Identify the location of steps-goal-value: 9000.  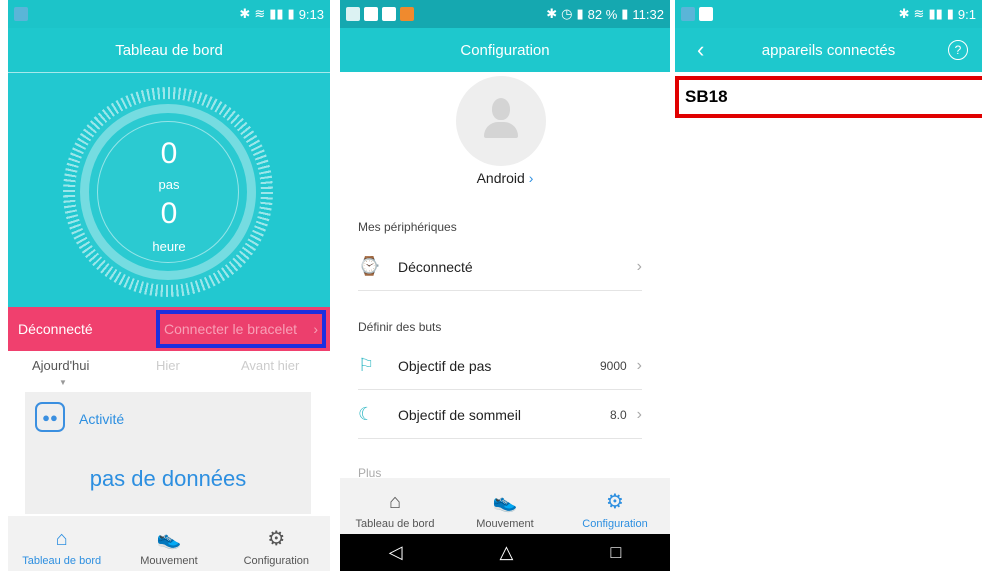
(613, 365).